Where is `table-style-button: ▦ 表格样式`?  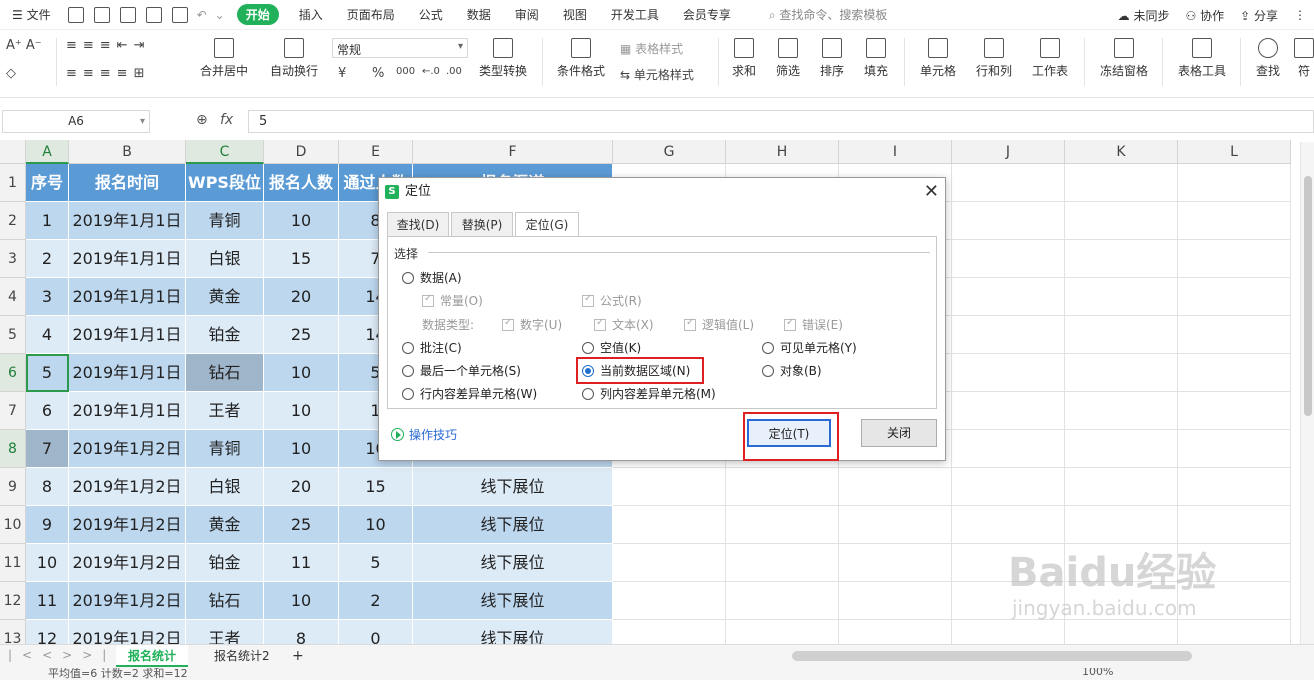 table-style-button: ▦ 表格样式 is located at coordinates (651, 48).